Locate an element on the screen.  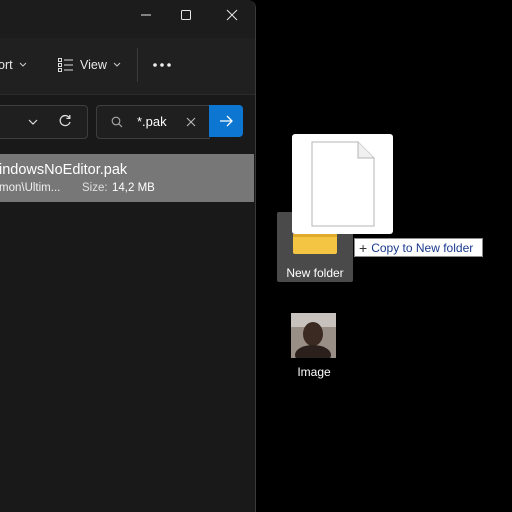
file-size-value: 14,2 MB is located at coordinates (133, 188).